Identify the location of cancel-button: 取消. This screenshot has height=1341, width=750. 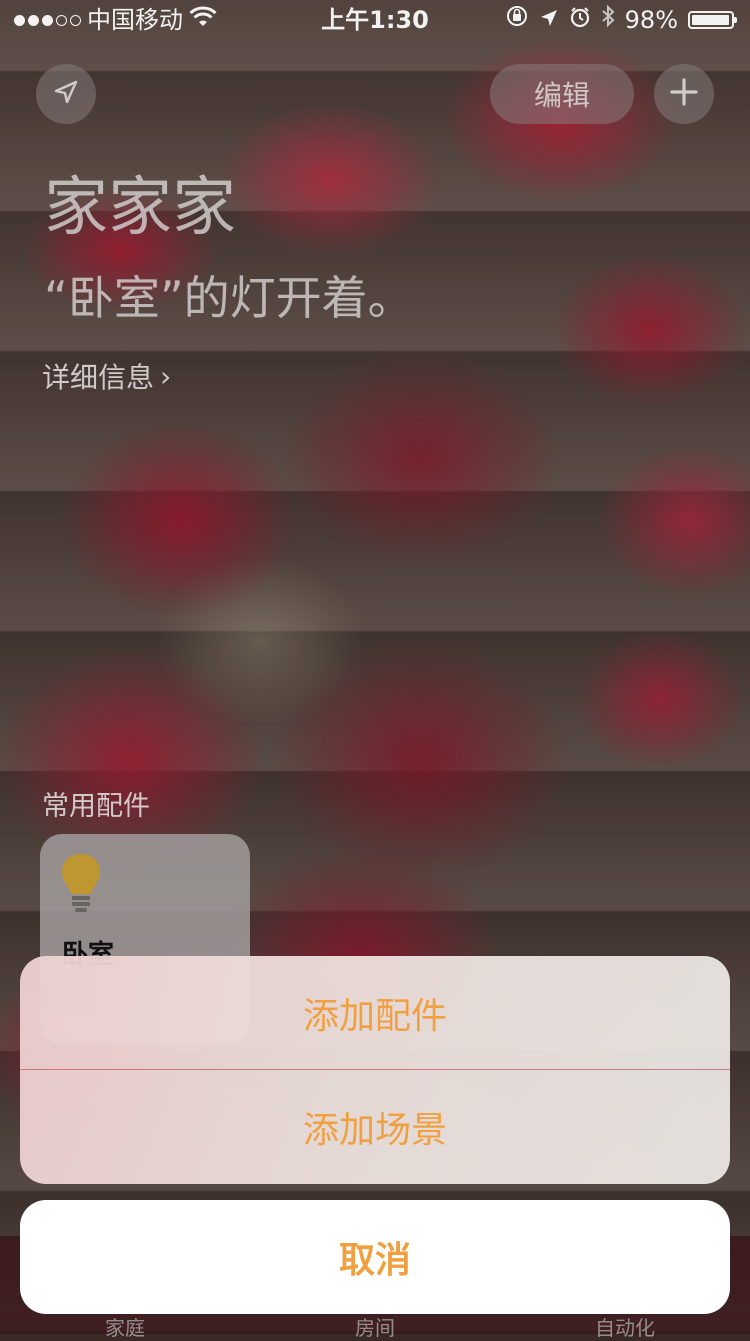
(375, 1257).